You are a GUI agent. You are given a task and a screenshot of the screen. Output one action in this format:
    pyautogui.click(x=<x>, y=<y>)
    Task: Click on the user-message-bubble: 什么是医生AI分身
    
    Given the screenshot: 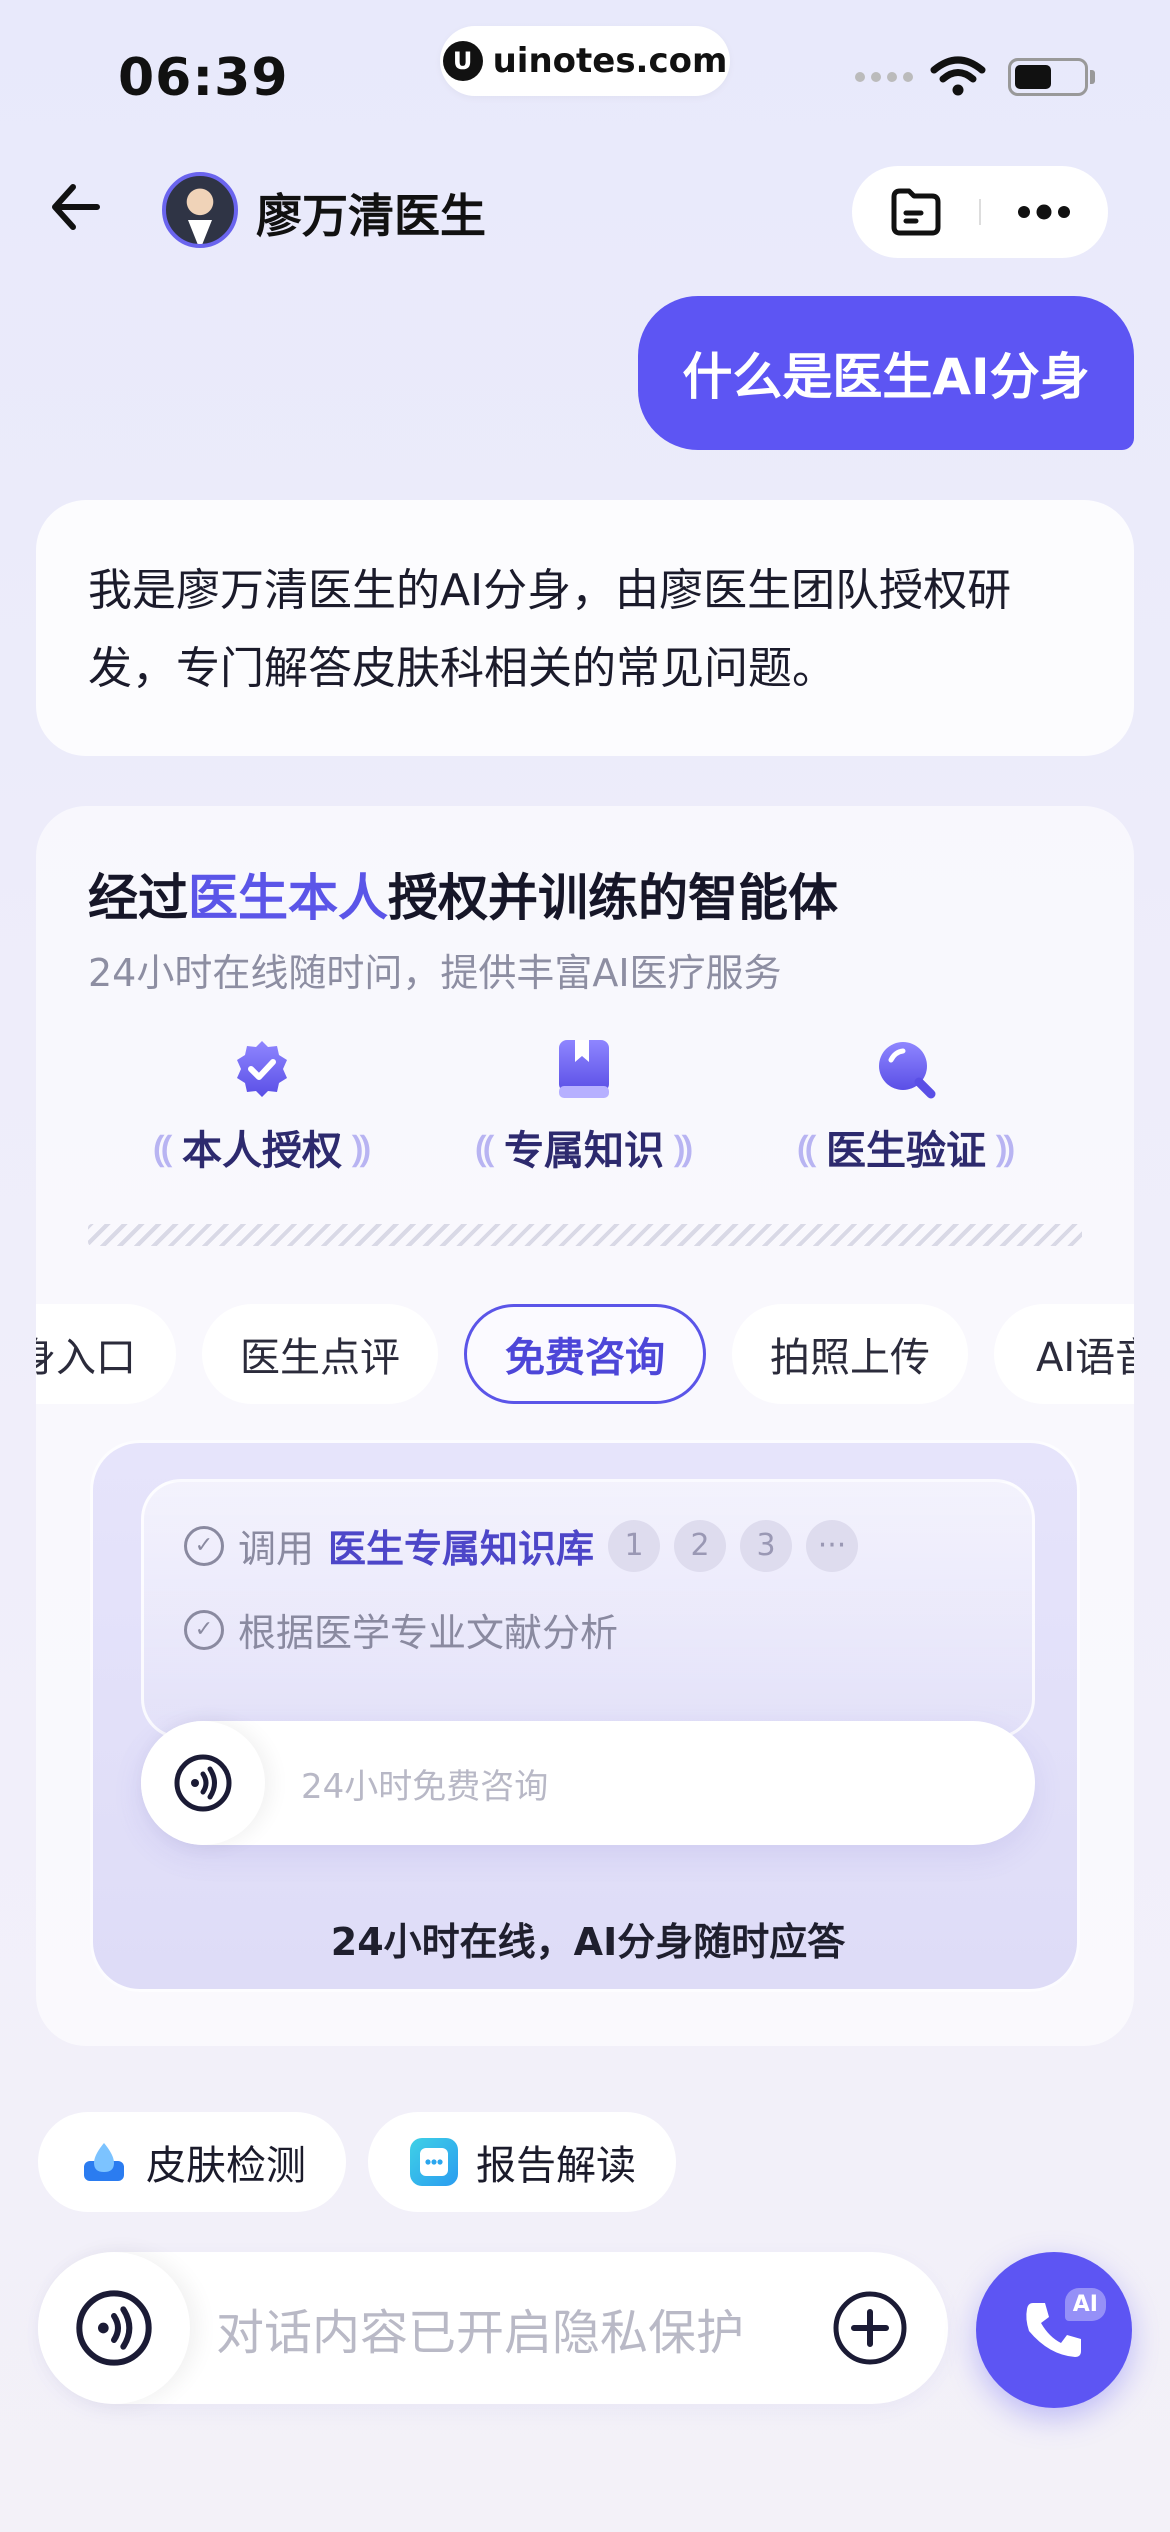 What is the action you would take?
    pyautogui.click(x=886, y=373)
    